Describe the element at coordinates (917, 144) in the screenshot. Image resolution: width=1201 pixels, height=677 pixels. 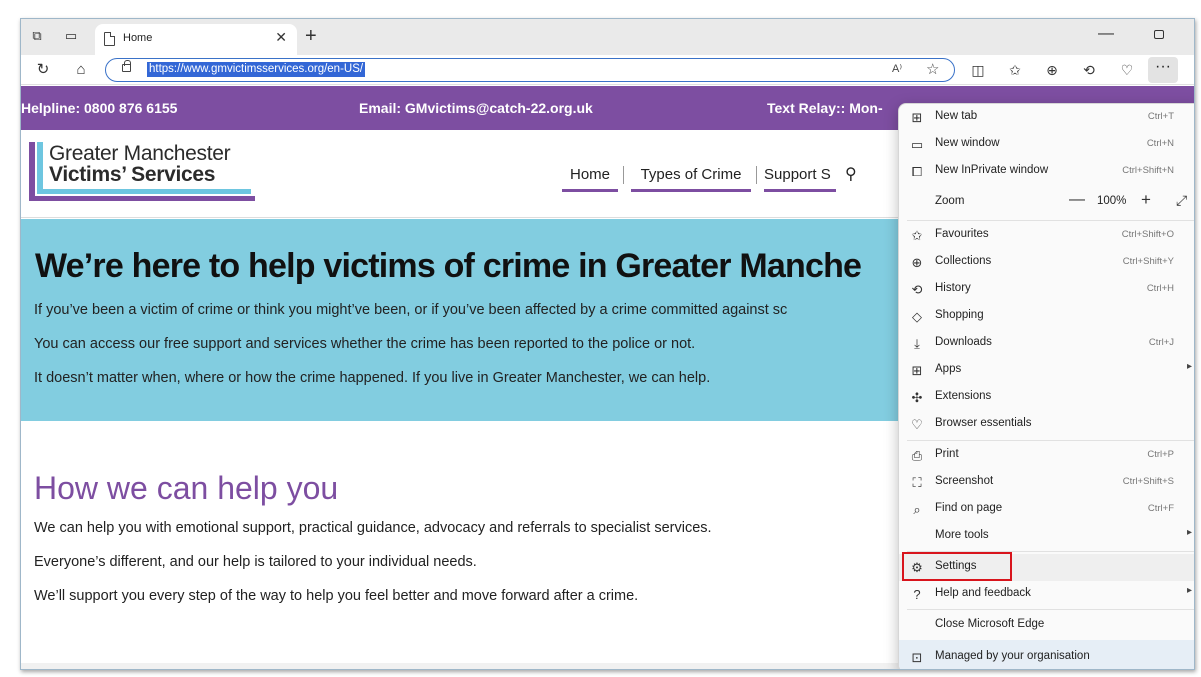
I see `new-window-icon: ▭` at that location.